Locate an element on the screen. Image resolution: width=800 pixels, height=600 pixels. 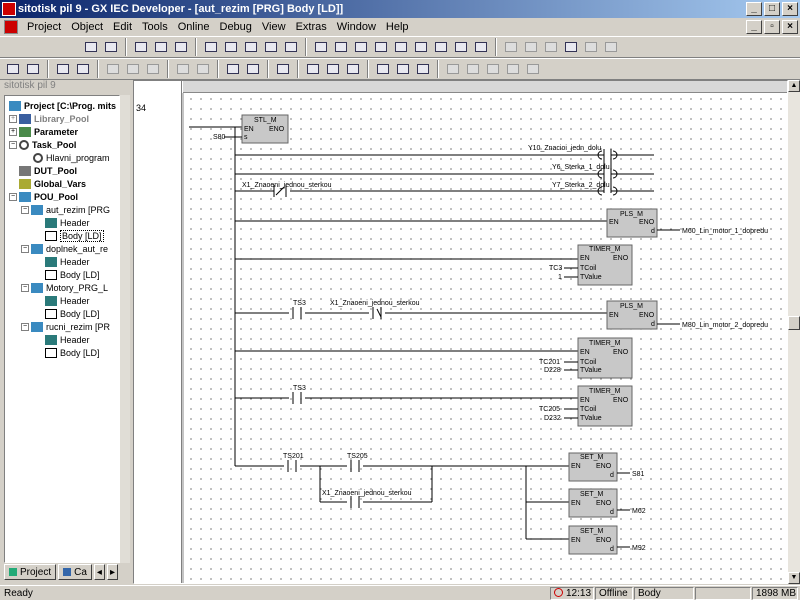
comment-icon is located at coordinates (481, 47).